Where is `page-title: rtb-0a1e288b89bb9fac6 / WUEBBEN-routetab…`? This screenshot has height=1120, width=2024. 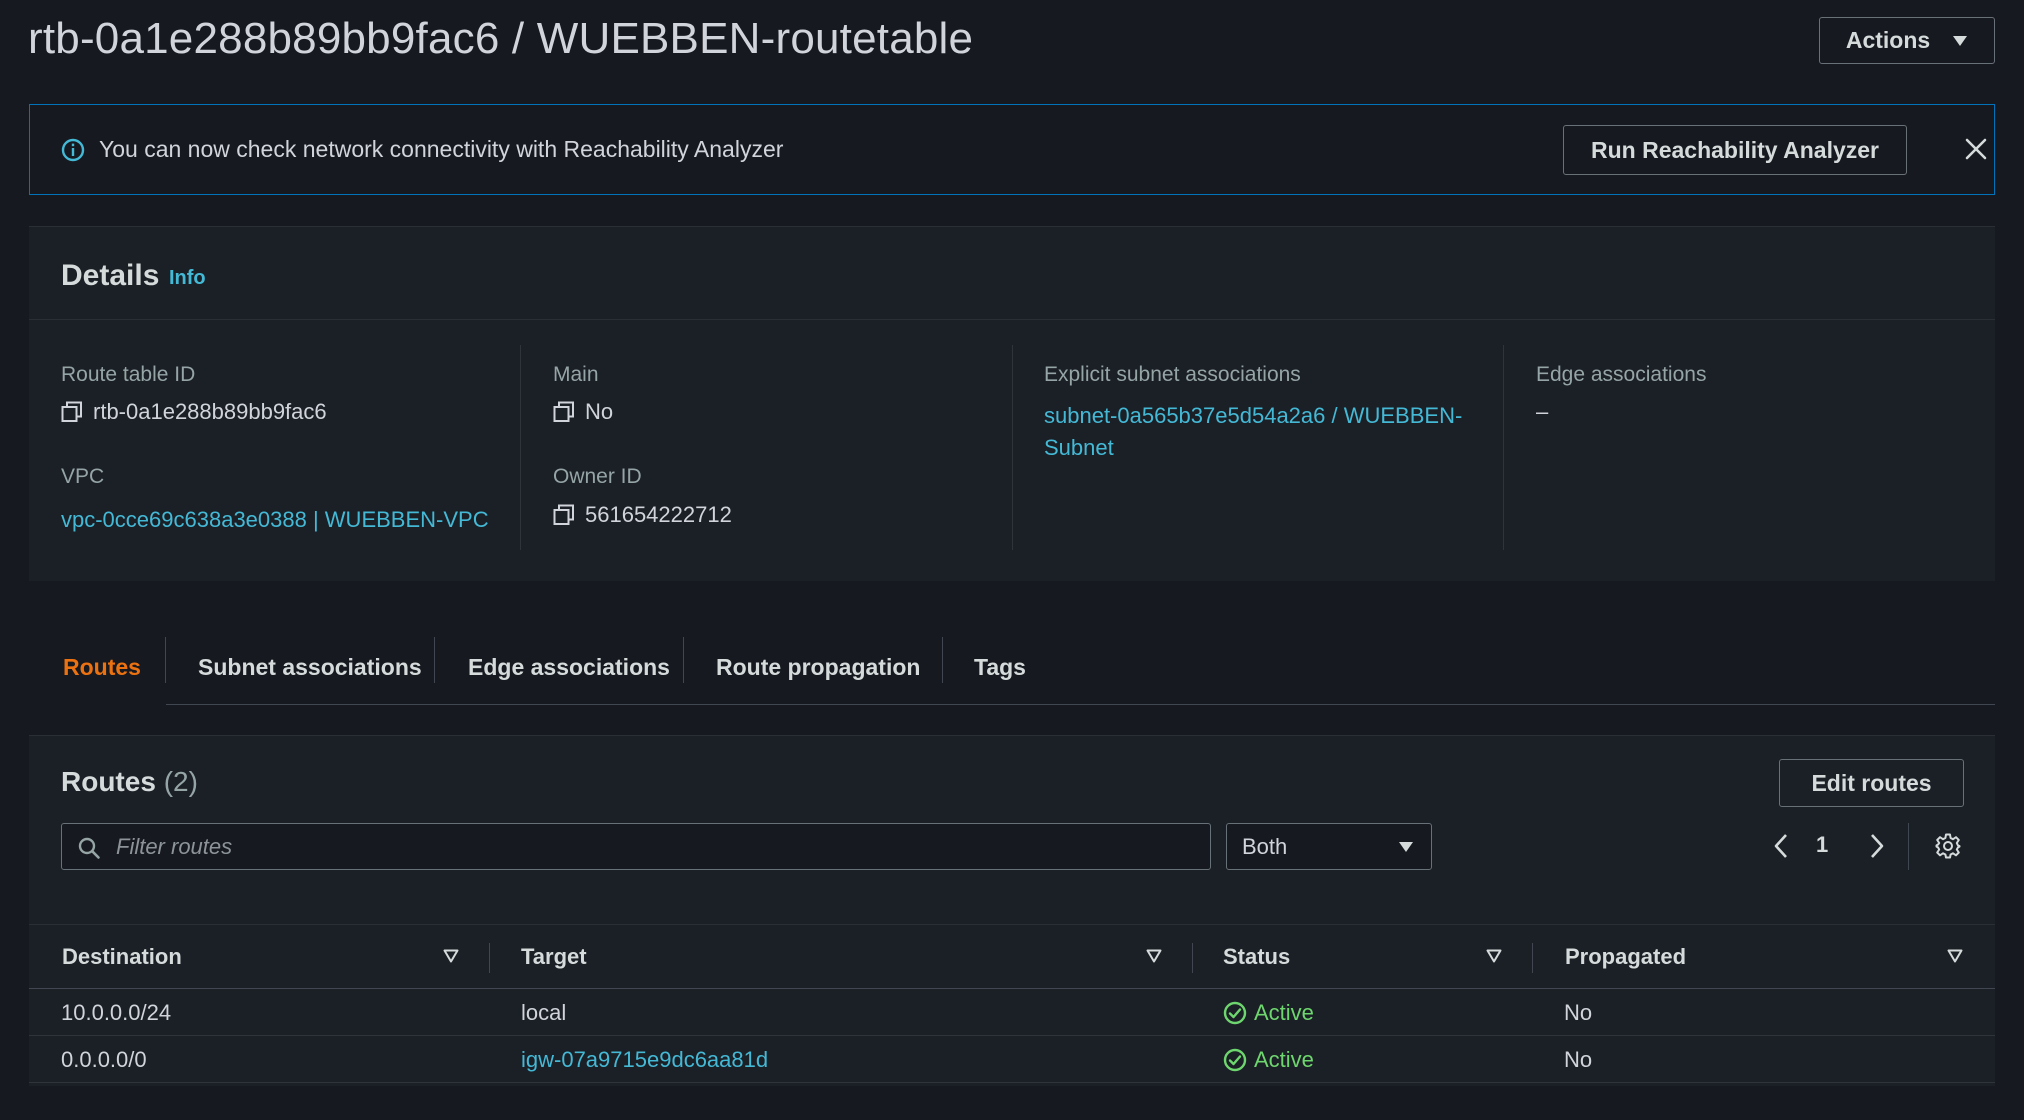
page-title: rtb-0a1e288b89bb9fac6 / WUEBBEN-routetab… is located at coordinates (501, 38).